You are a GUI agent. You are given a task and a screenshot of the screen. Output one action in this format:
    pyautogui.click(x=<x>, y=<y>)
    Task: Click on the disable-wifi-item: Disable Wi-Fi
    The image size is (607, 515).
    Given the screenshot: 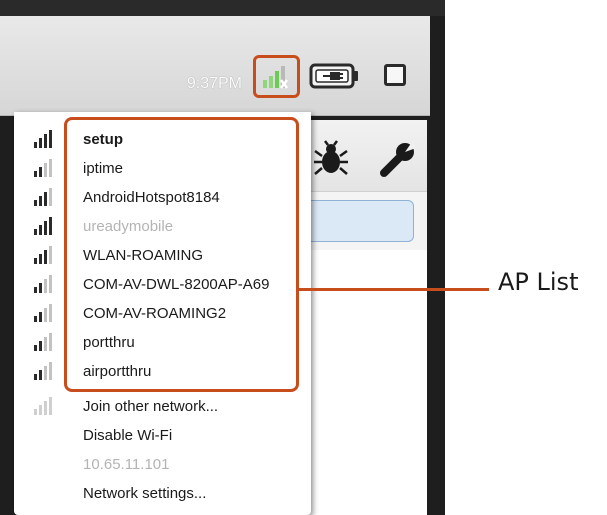 What is the action you would take?
    pyautogui.click(x=162, y=436)
    